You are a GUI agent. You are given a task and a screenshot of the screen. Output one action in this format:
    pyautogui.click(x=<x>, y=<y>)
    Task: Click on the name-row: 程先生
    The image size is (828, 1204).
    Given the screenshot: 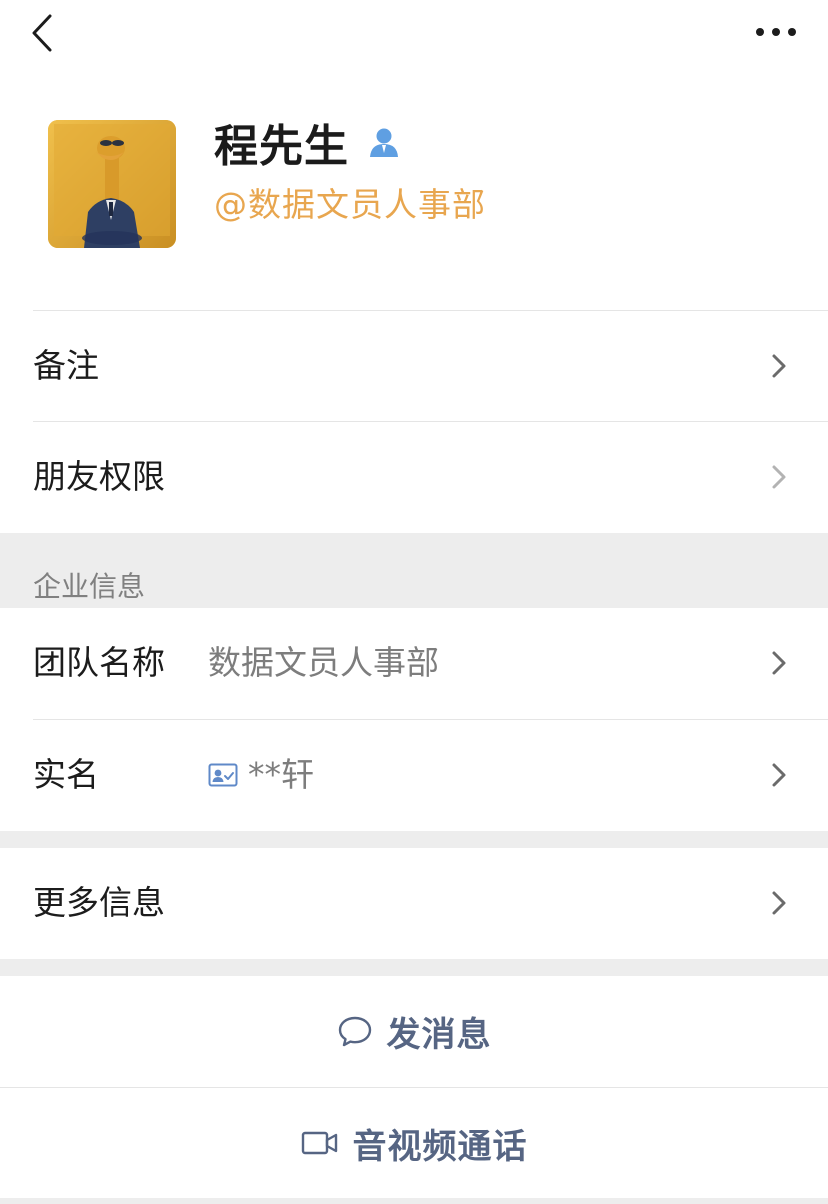 What is the action you would take?
    pyautogui.click(x=307, y=143)
    